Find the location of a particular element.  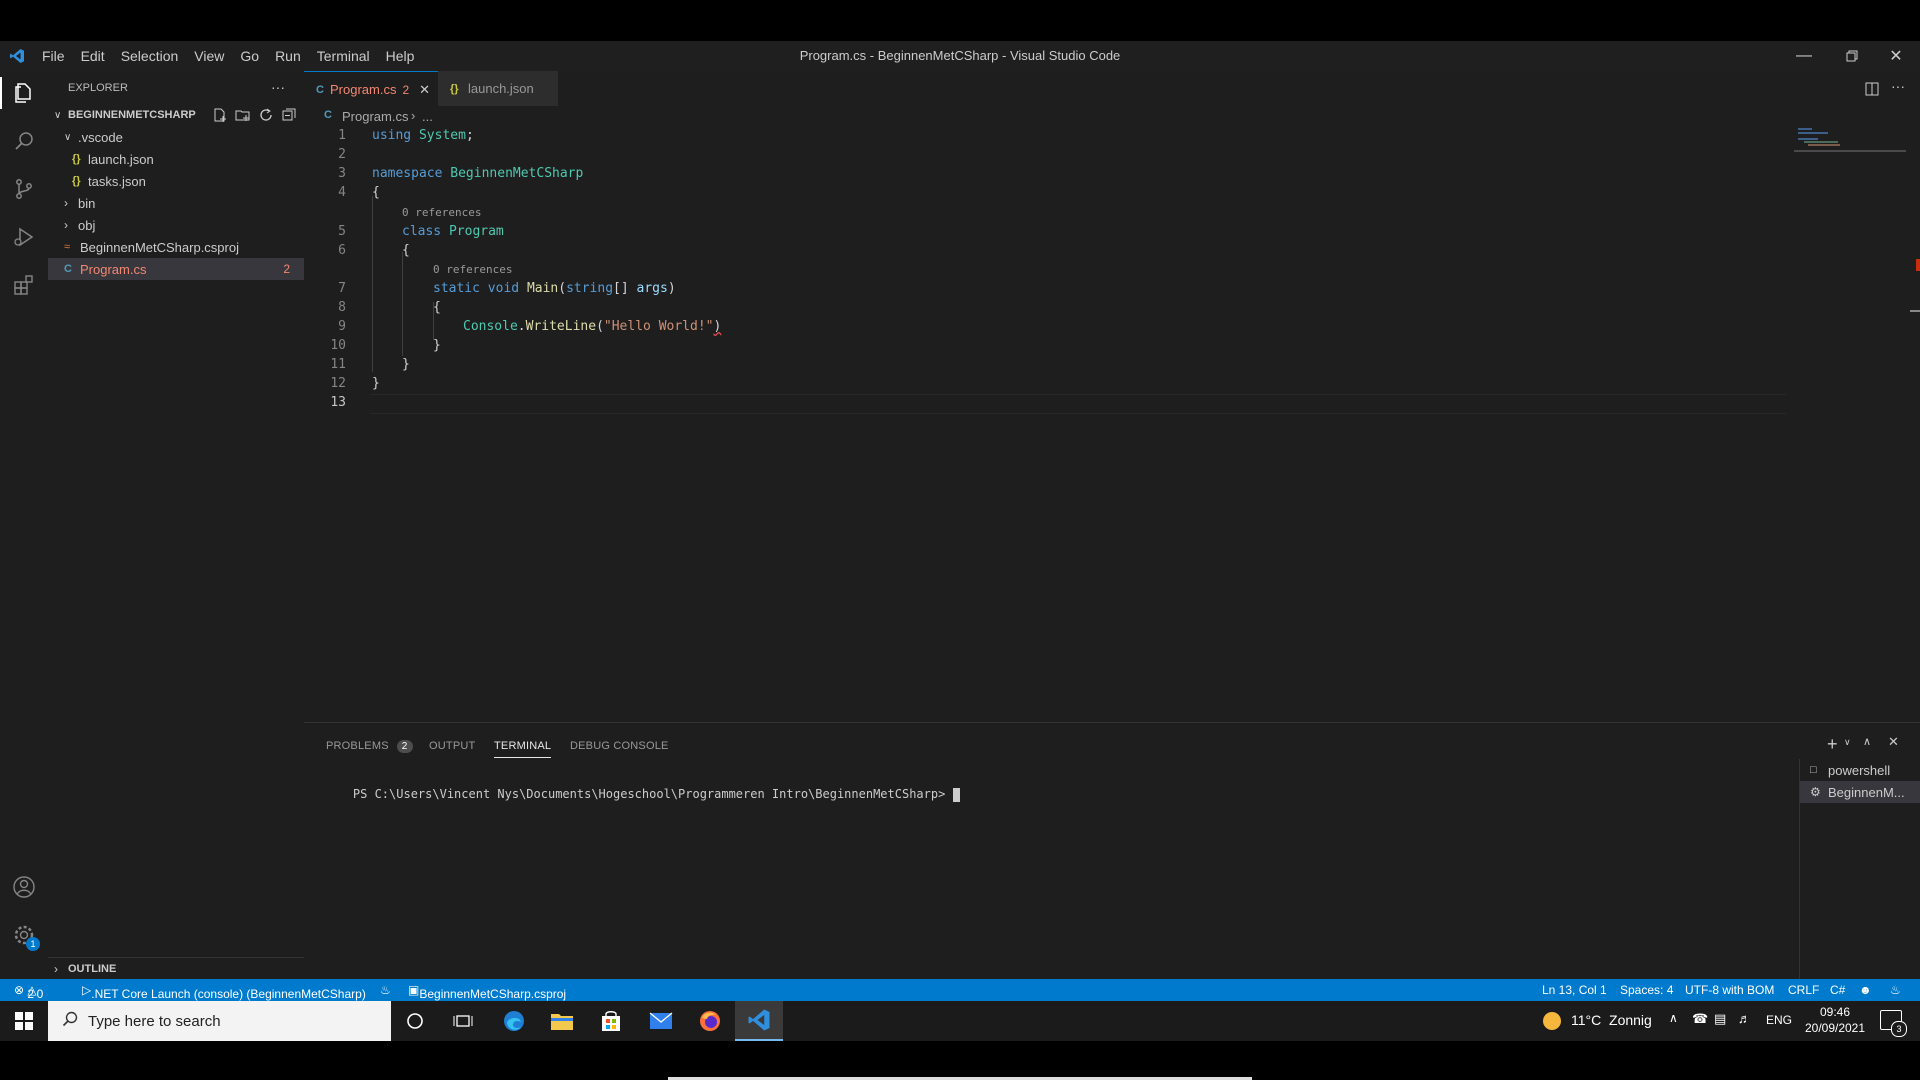

cortana-icon is located at coordinates (415, 1021).